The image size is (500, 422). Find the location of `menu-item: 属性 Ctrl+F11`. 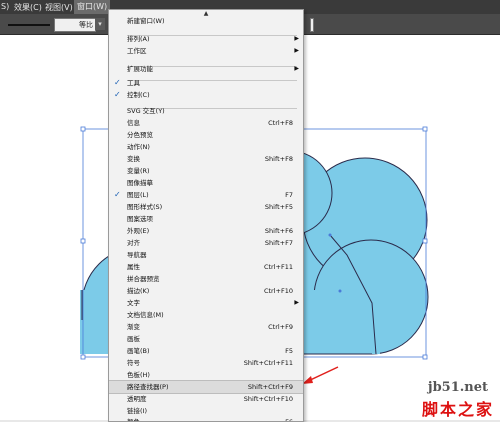

menu-item: 属性 Ctrl+F11 is located at coordinates (206, 267).